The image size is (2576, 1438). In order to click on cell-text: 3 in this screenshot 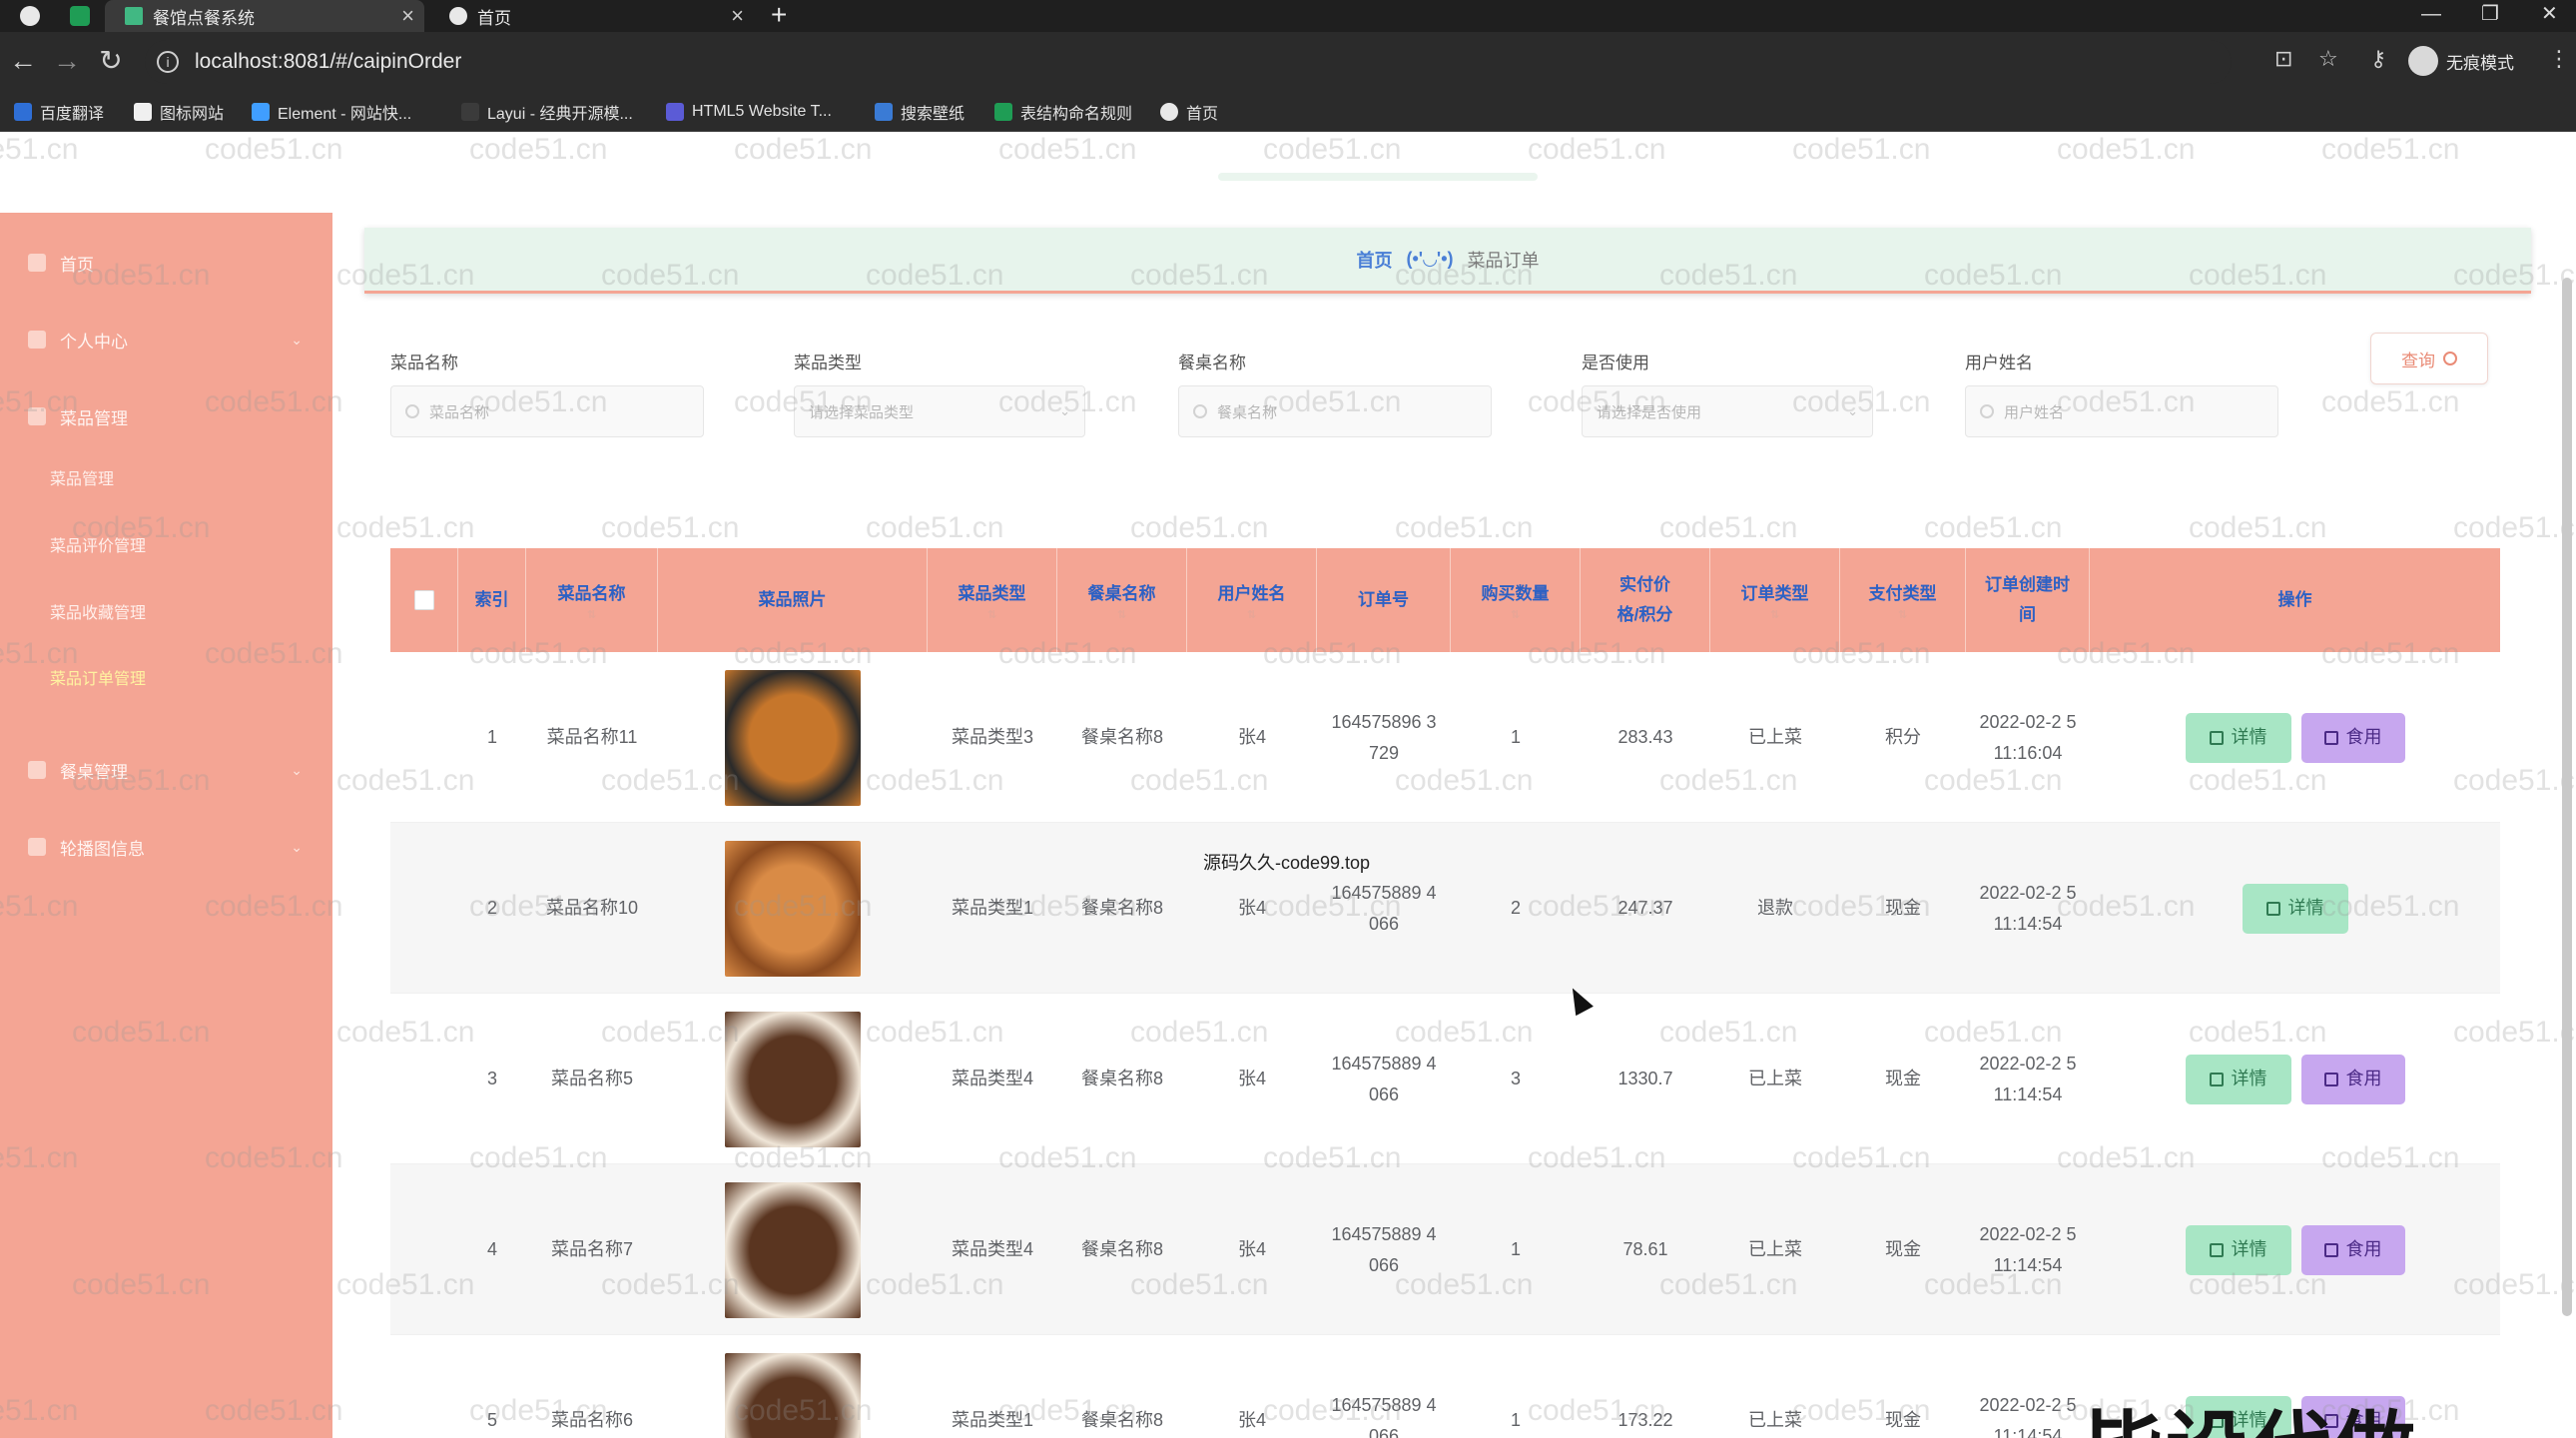, I will do `click(1515, 1078)`.